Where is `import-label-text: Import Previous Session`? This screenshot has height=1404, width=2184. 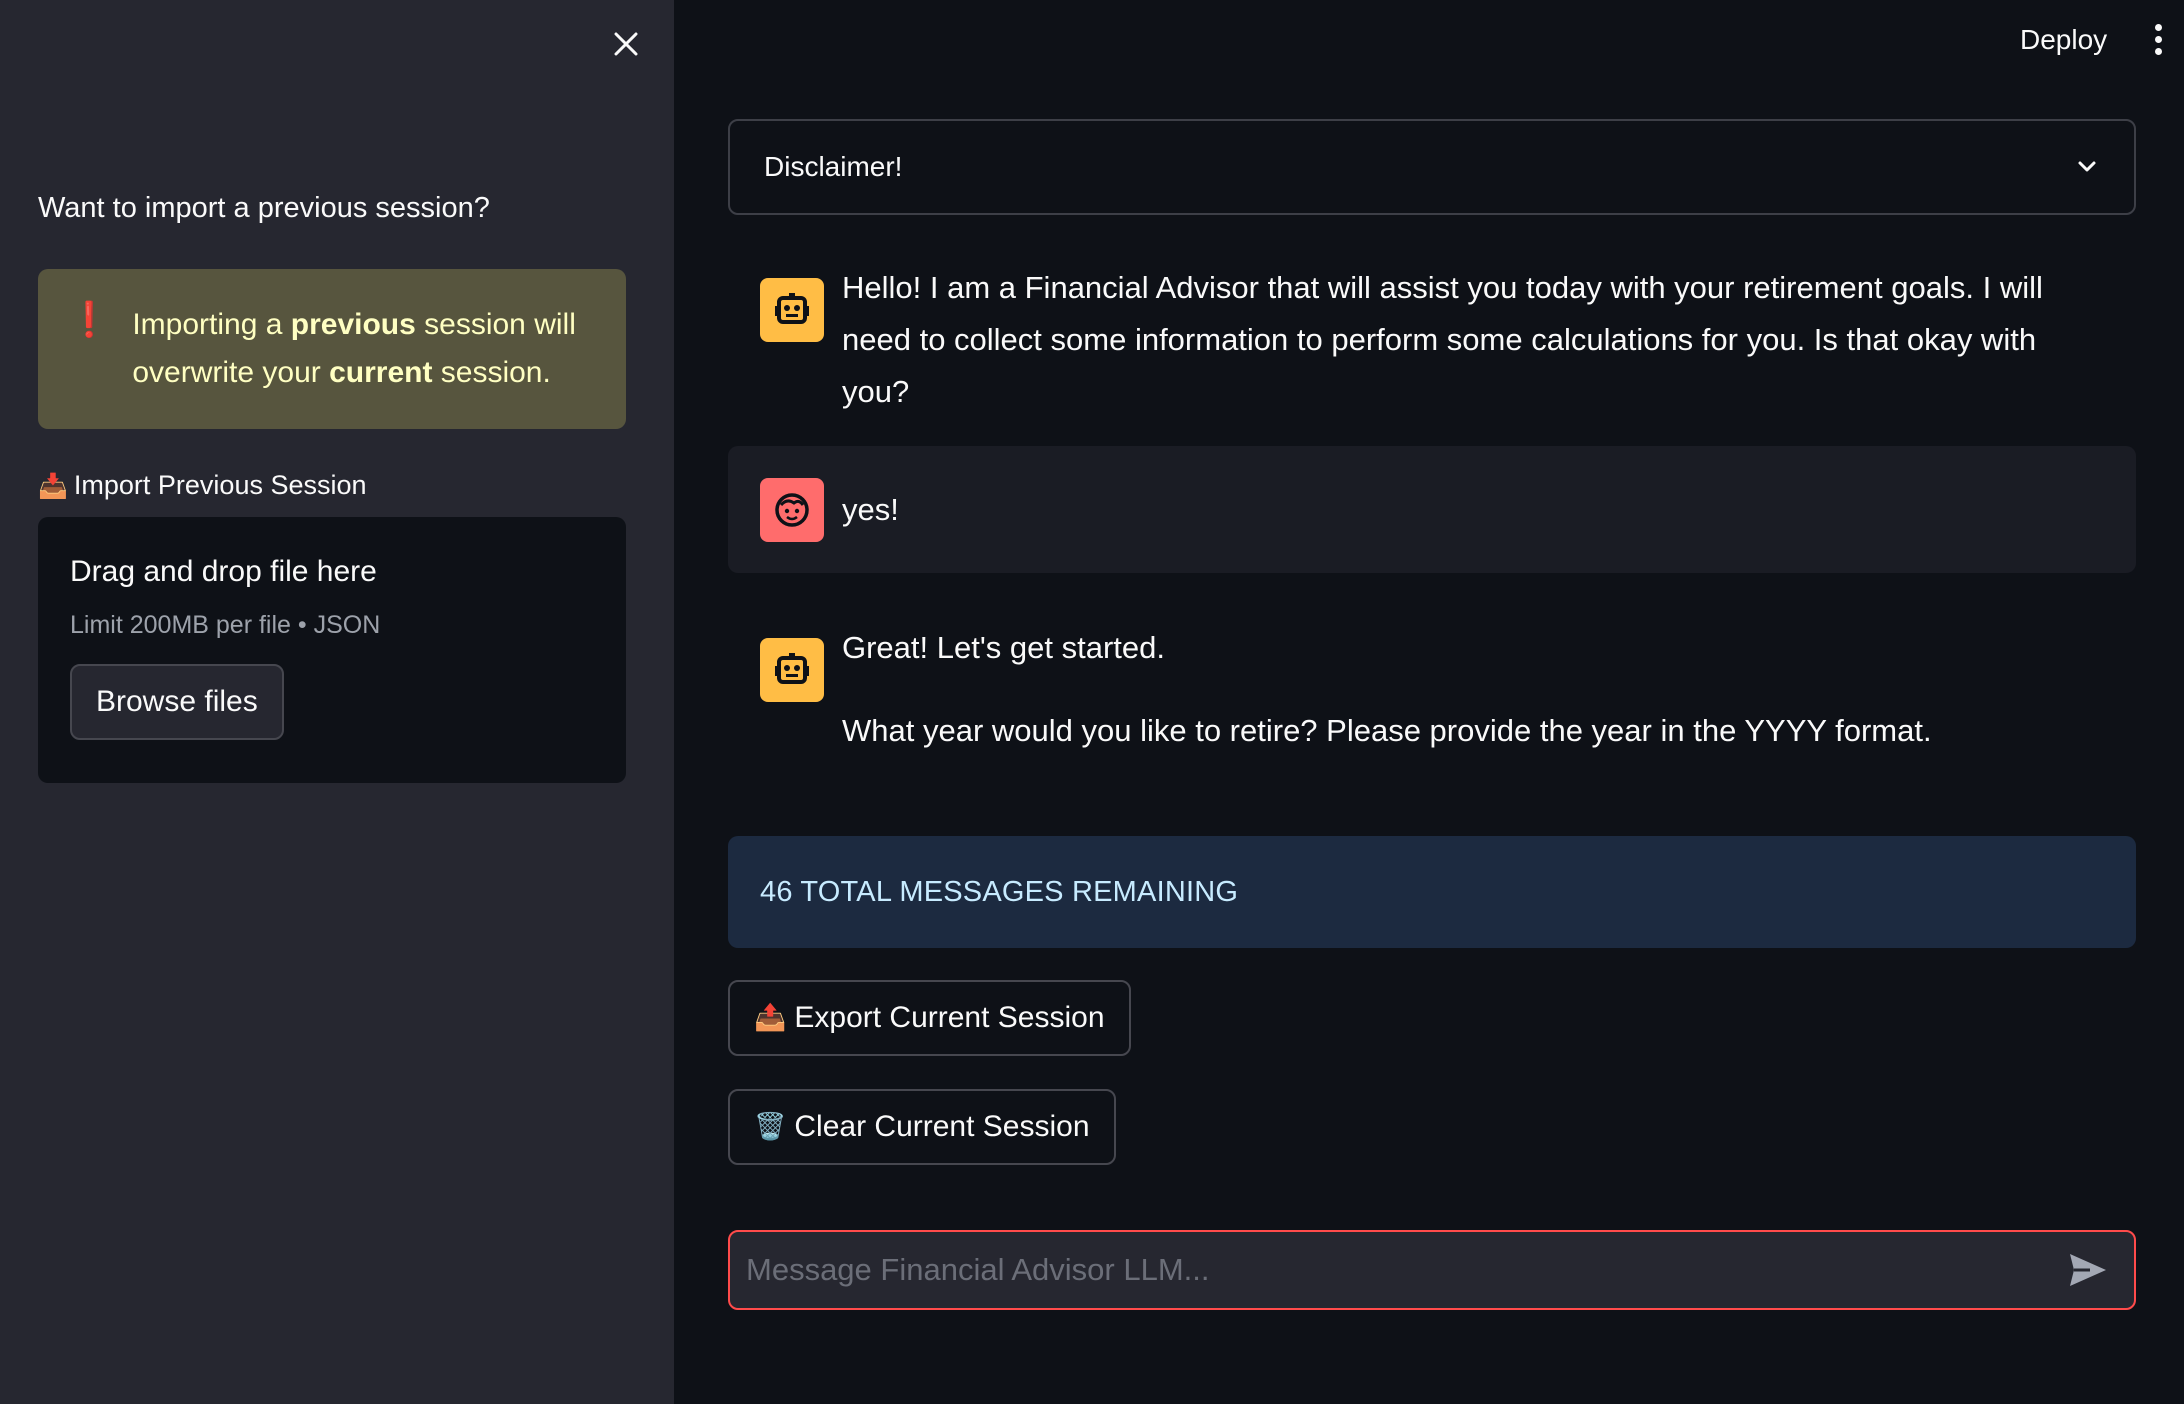 import-label-text: Import Previous Session is located at coordinates (220, 485).